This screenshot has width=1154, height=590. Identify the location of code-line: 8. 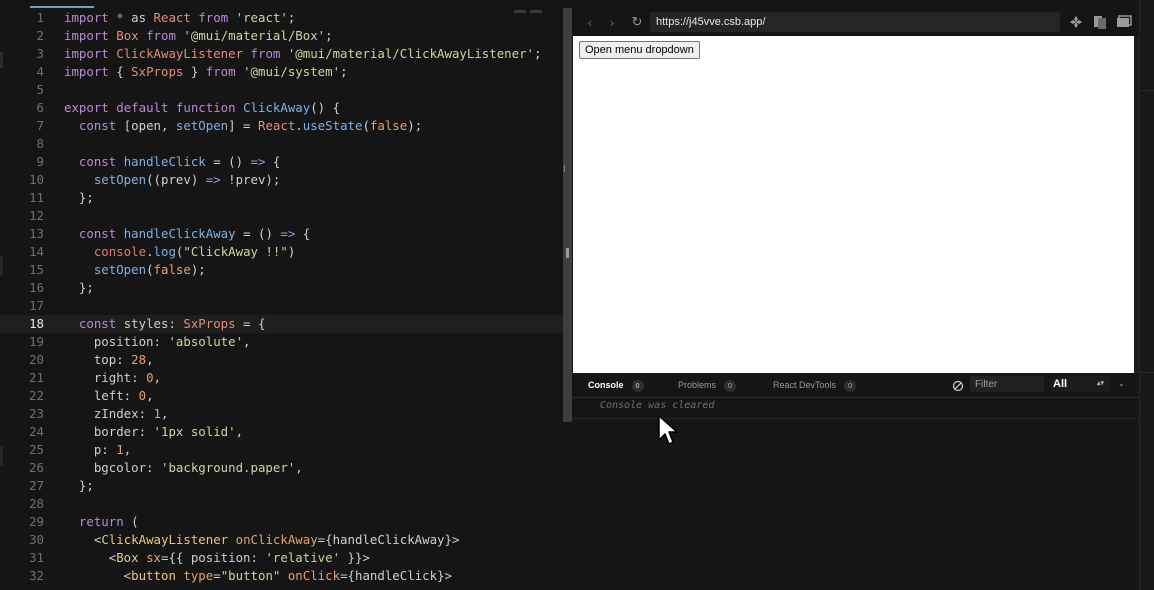
(286, 144).